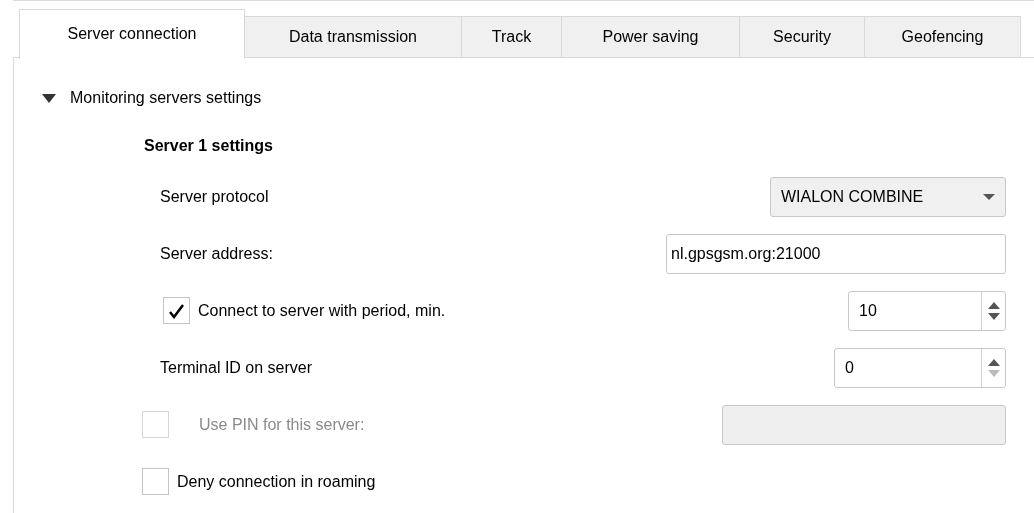  What do you see at coordinates (322, 310) in the screenshot?
I see `field-label: Connect to server with period, min.` at bounding box center [322, 310].